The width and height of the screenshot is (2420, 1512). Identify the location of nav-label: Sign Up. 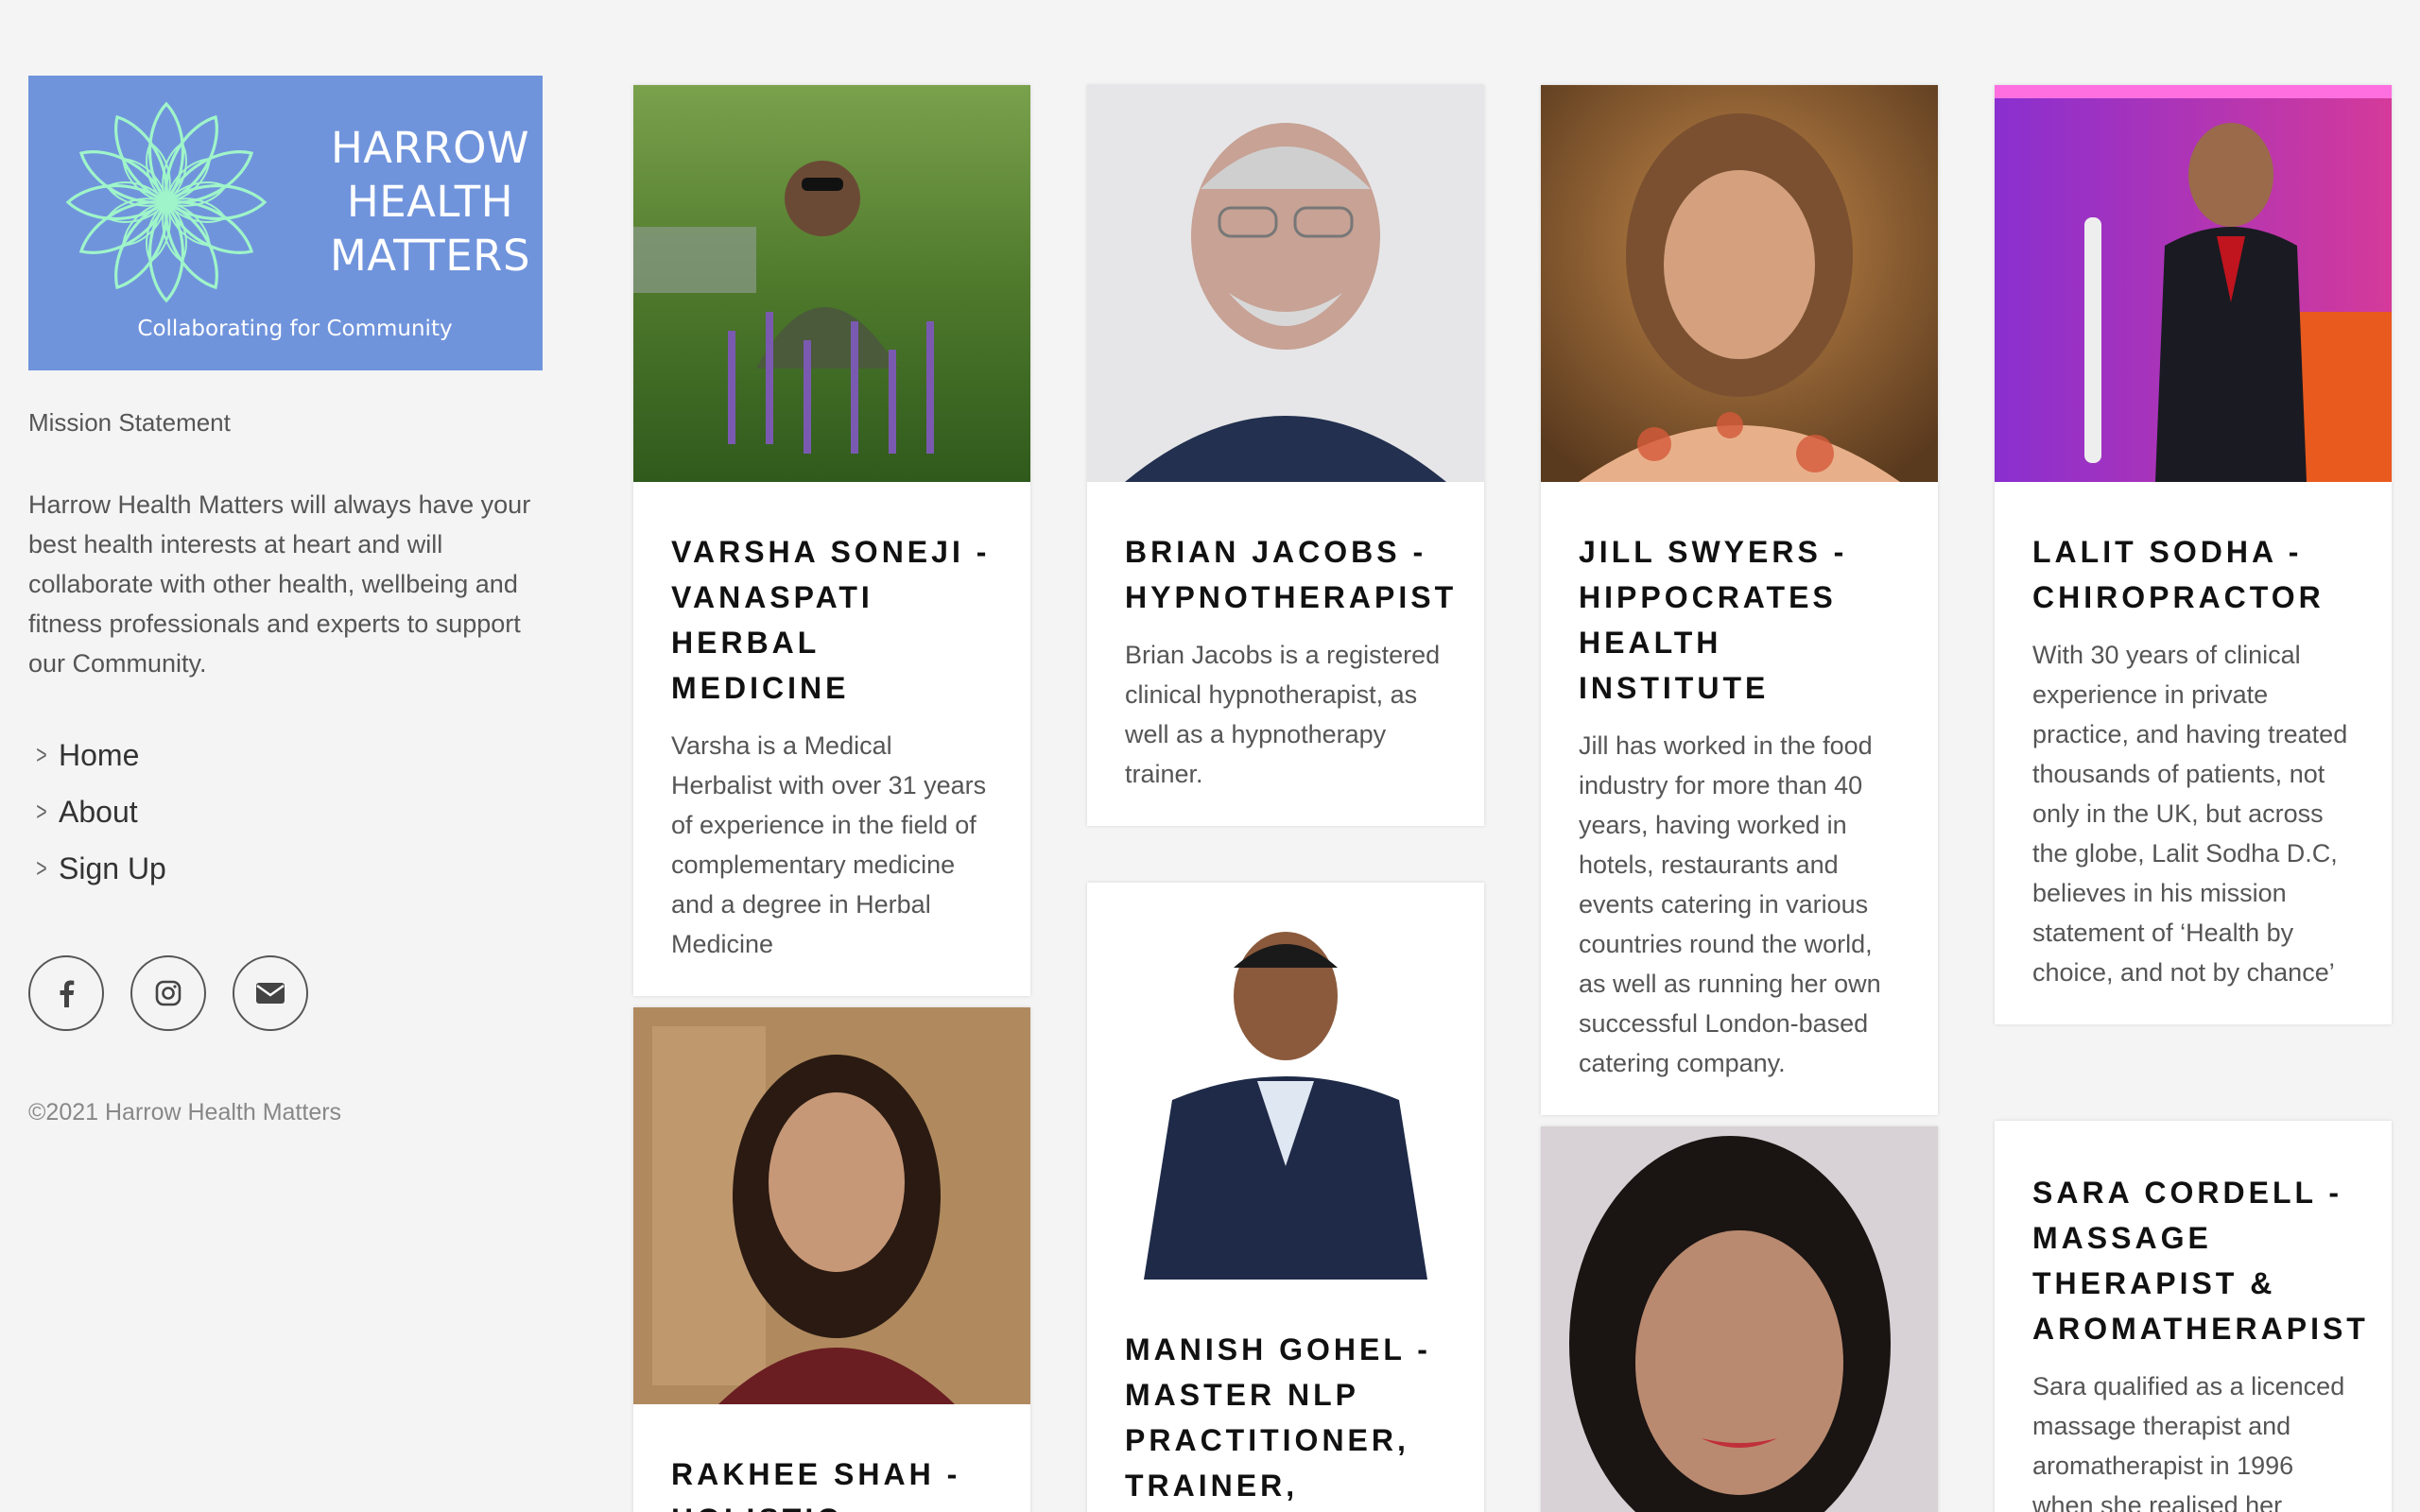
(112, 867).